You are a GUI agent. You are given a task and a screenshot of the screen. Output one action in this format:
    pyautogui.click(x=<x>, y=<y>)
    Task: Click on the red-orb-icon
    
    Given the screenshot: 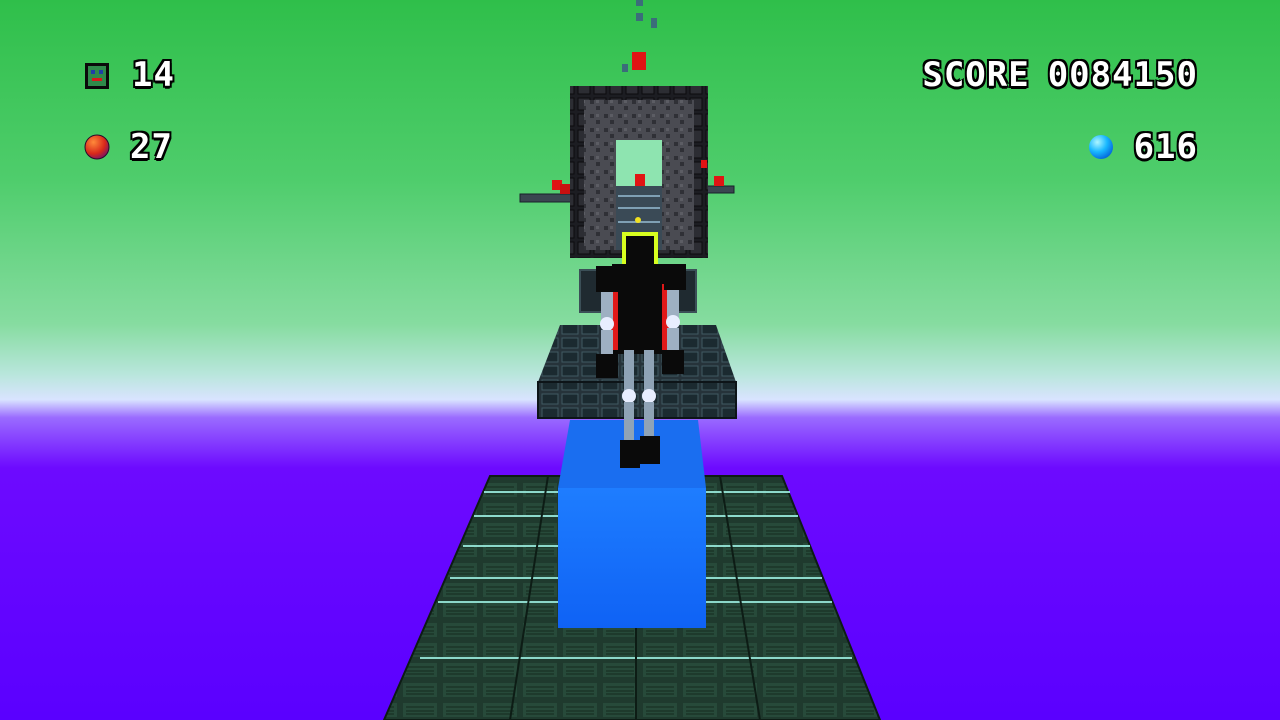 What is the action you would take?
    pyautogui.click(x=97, y=147)
    